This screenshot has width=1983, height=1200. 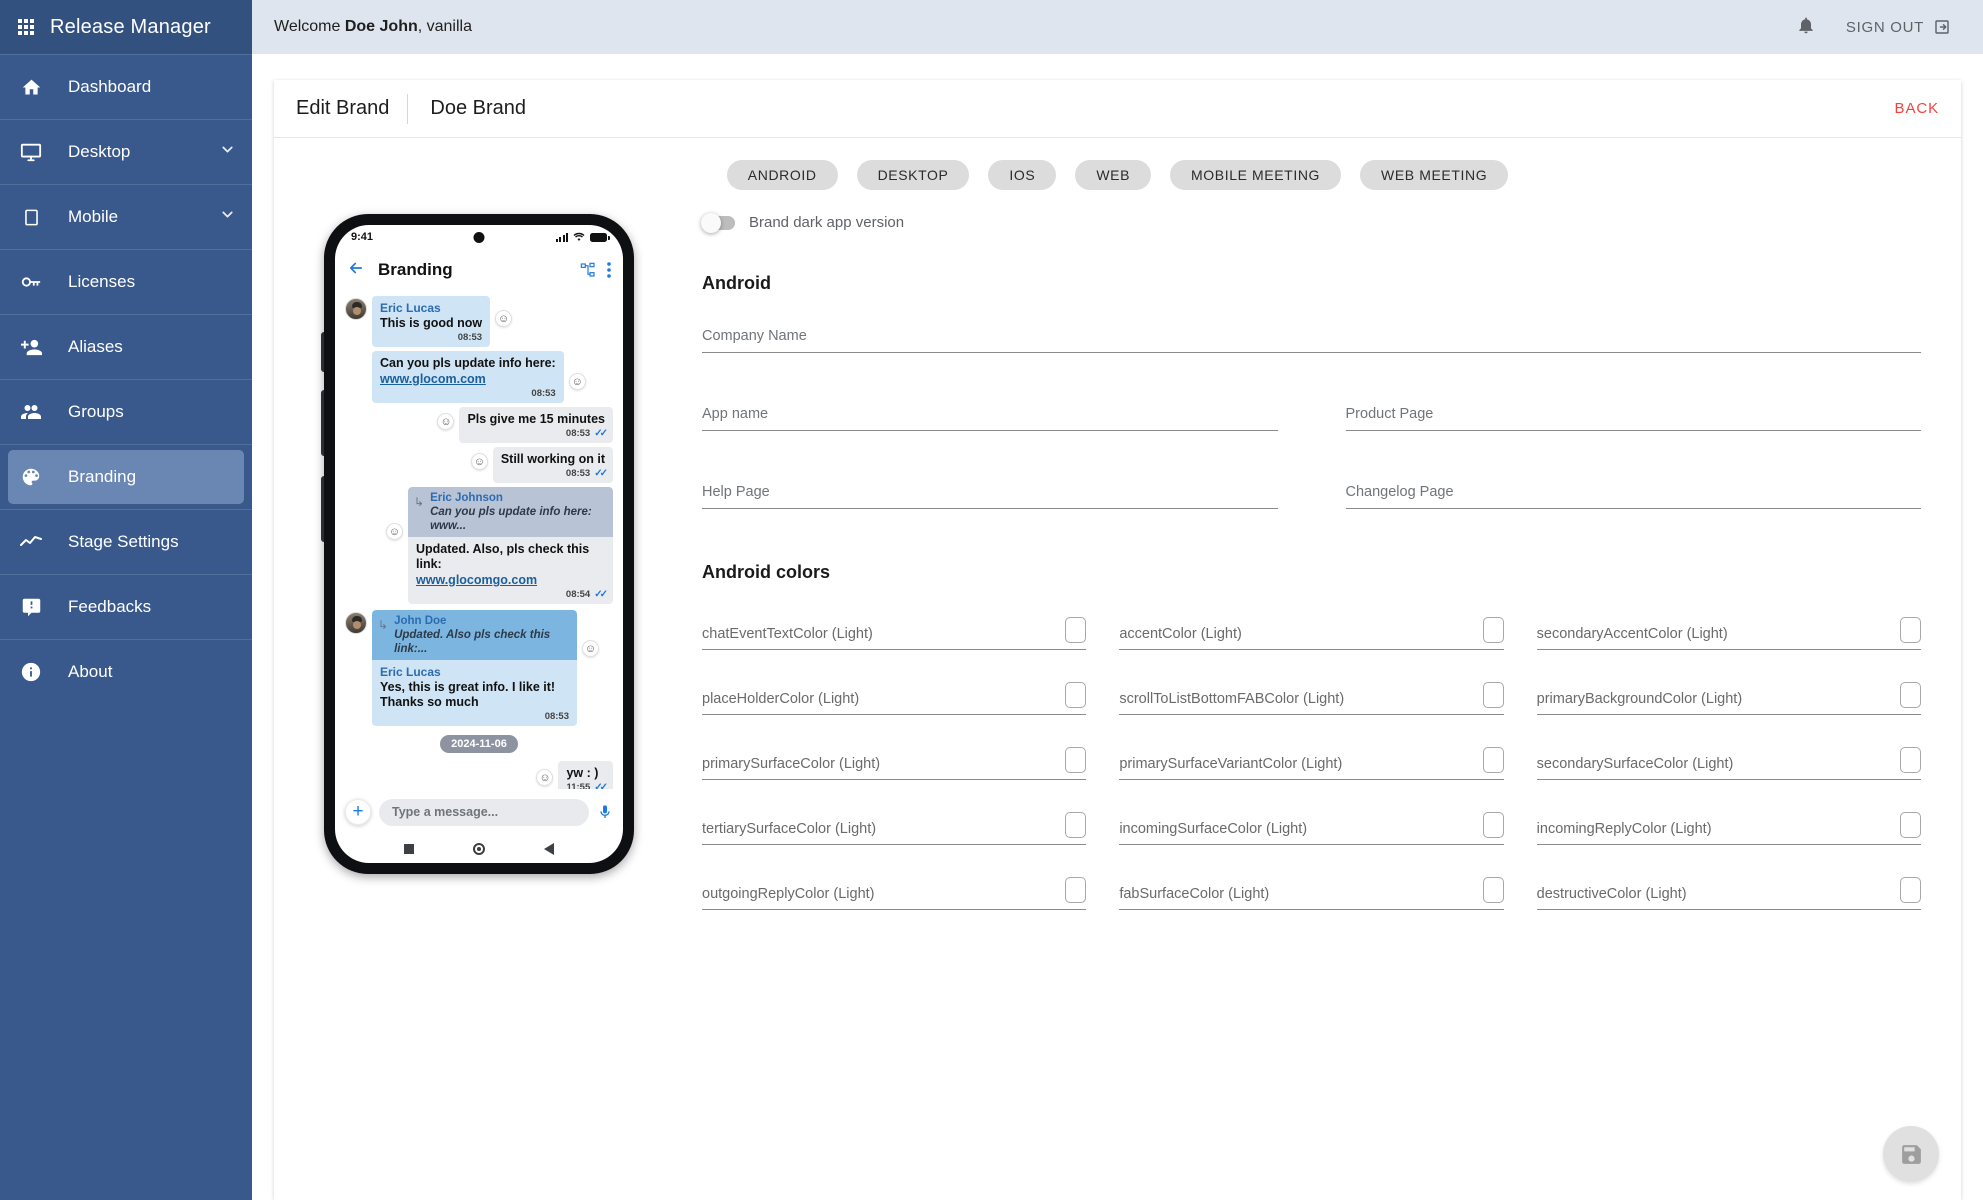 What do you see at coordinates (126, 86) in the screenshot?
I see `sidebar-item-dashboard: Dashboard` at bounding box center [126, 86].